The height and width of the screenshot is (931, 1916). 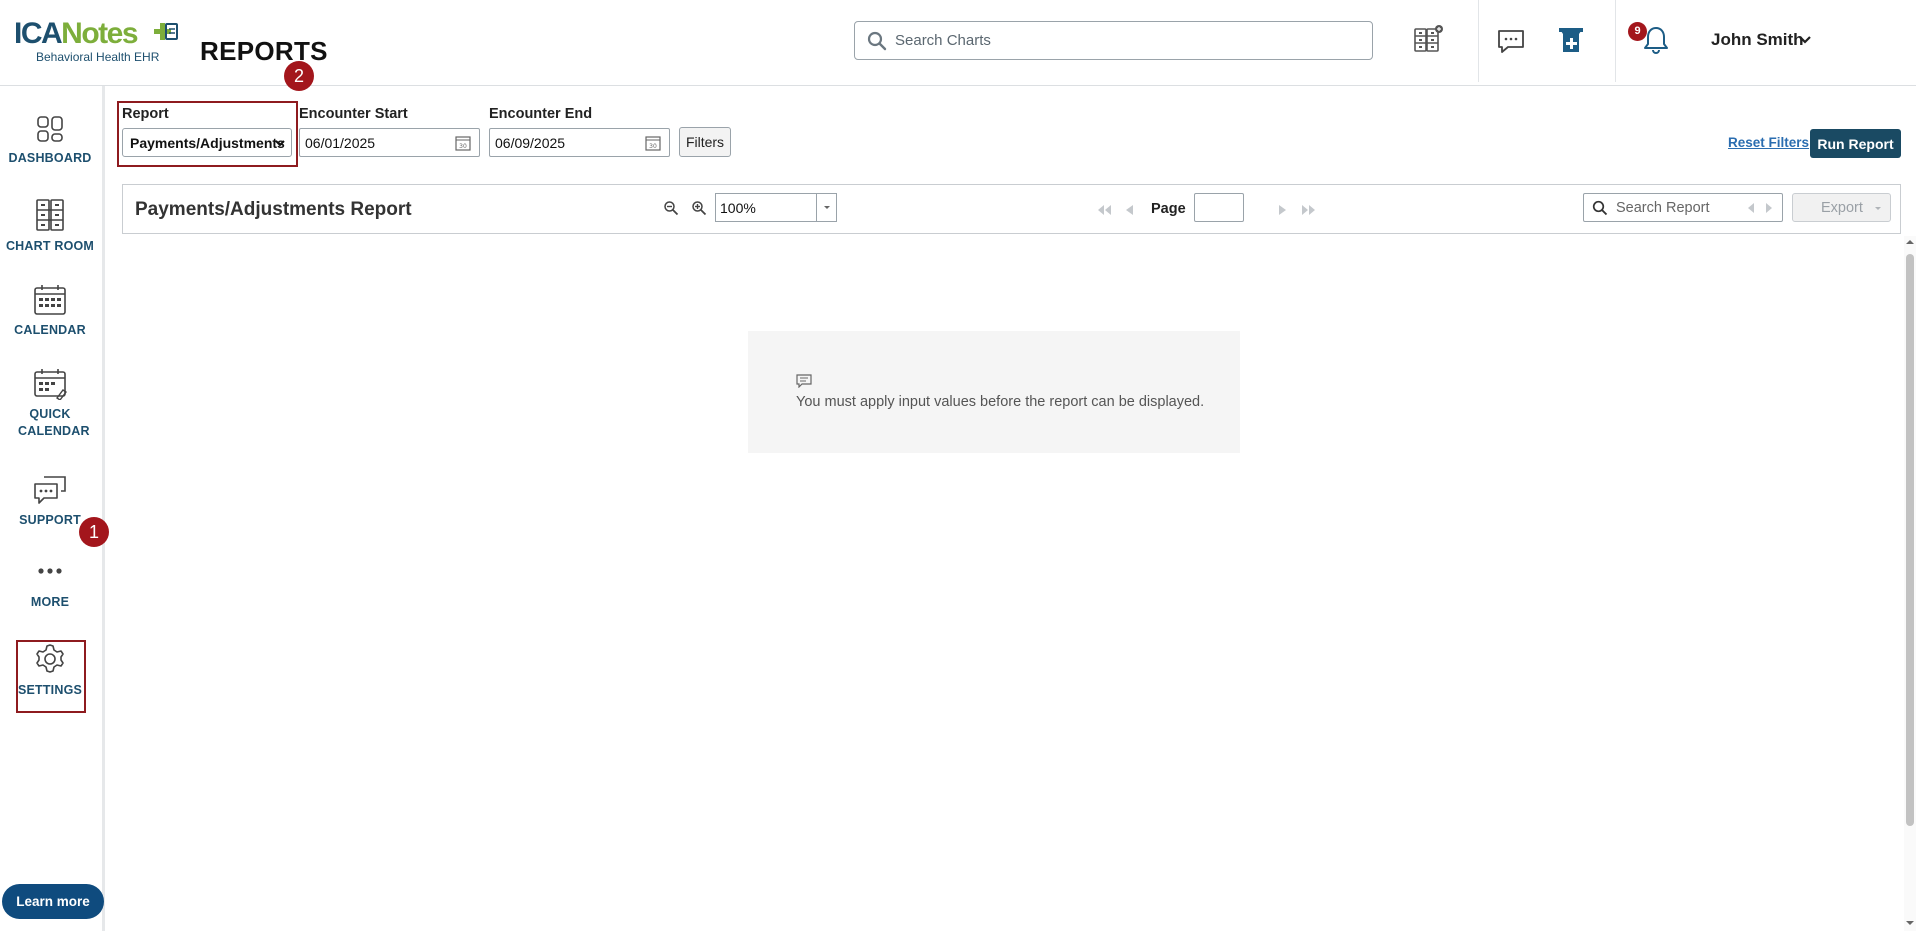 I want to click on quick-calendar-icon, so click(x=50, y=384).